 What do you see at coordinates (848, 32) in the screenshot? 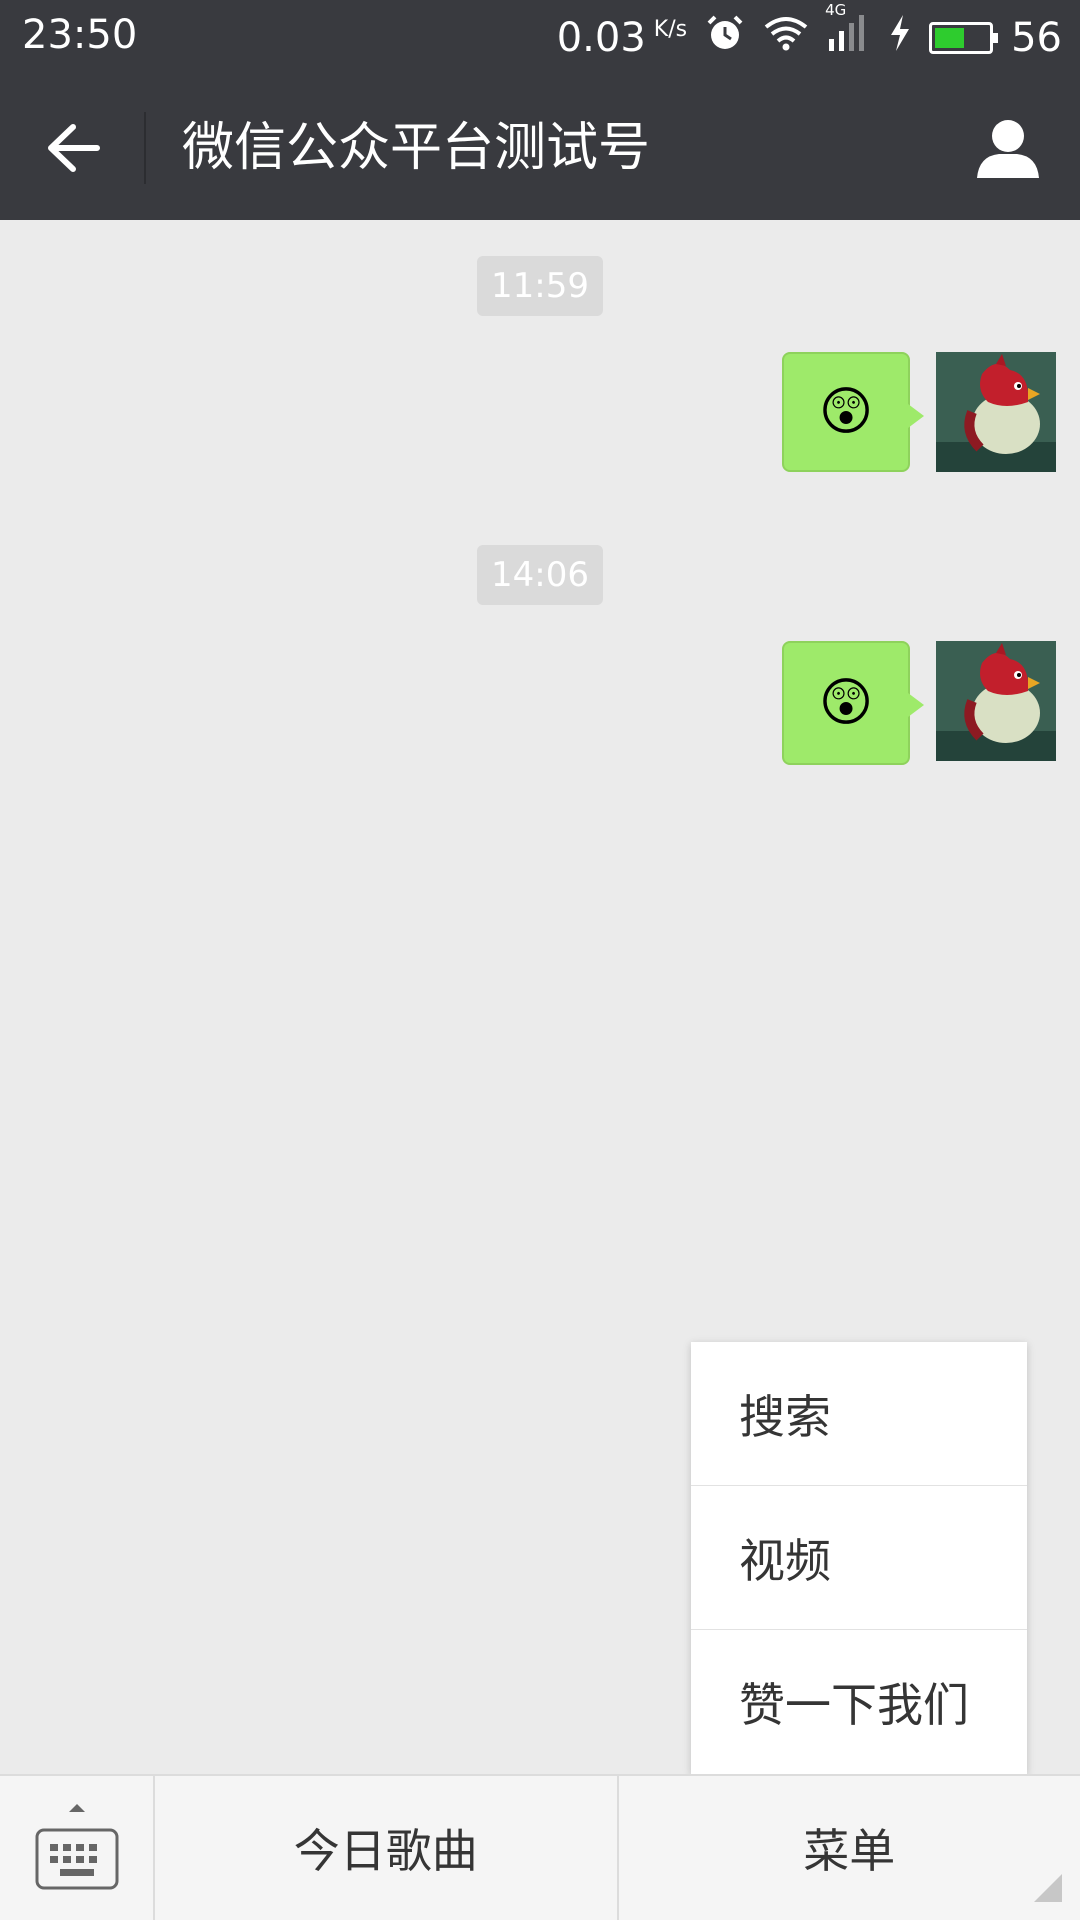
I see `signal-icon: 4G` at bounding box center [848, 32].